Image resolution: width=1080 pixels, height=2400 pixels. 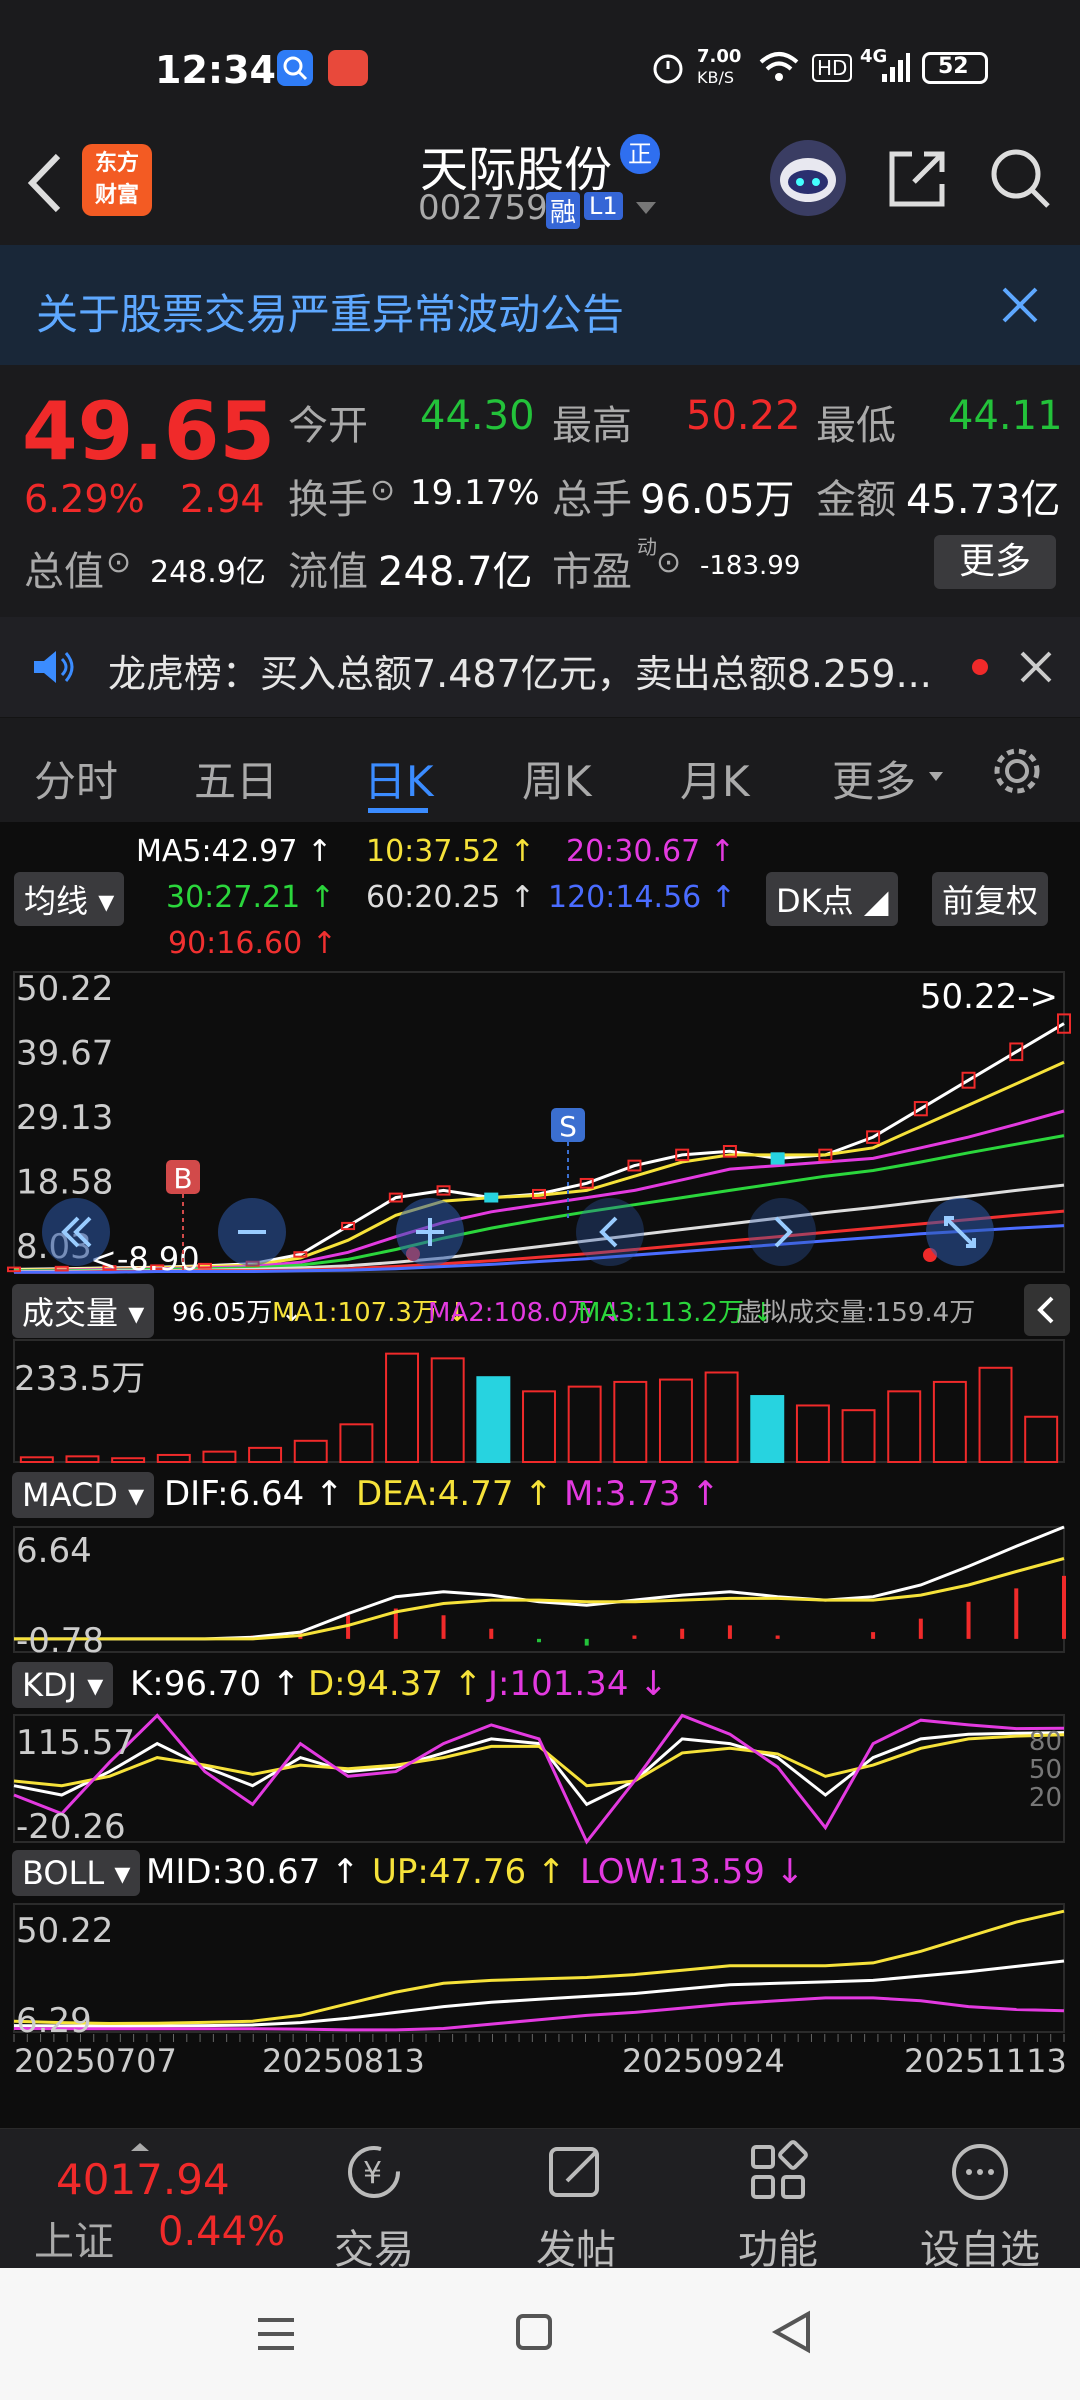 What do you see at coordinates (1045, 1742) in the screenshot?
I see `kdj-right-tick: 80` at bounding box center [1045, 1742].